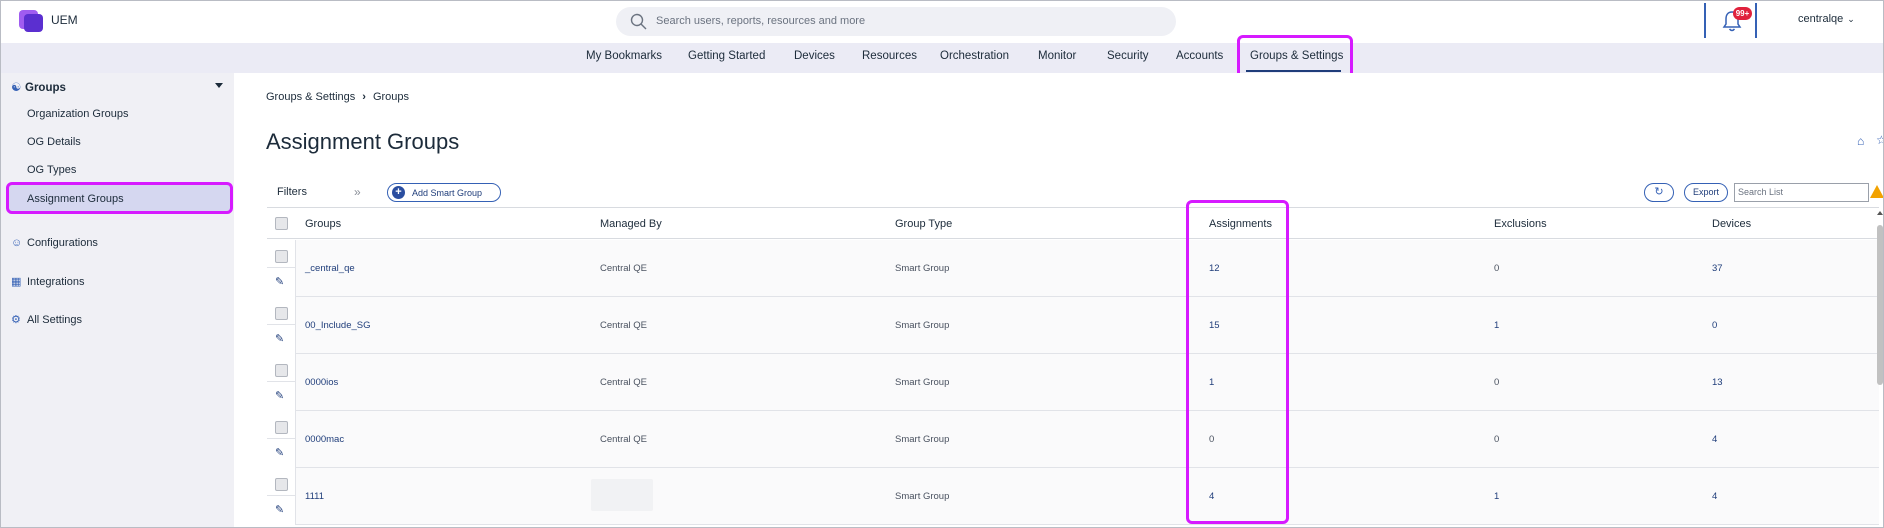 Image resolution: width=1884 pixels, height=528 pixels. I want to click on column-header-managed-by: Managed By, so click(631, 224).